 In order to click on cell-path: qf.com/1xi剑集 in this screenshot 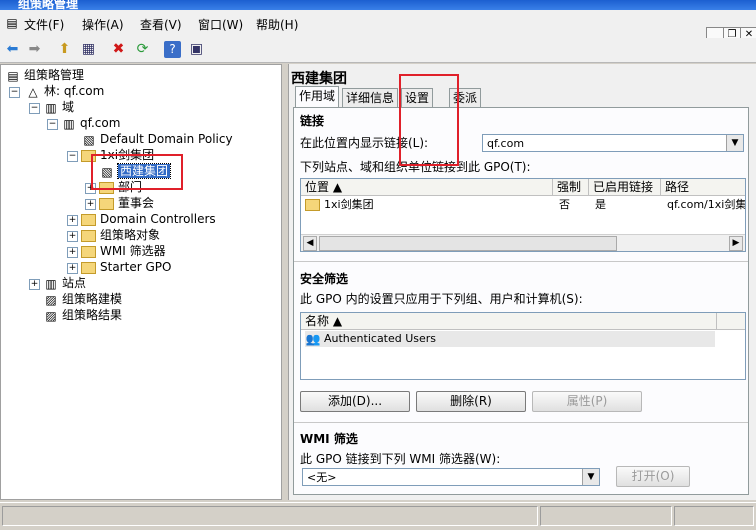, I will do `click(706, 204)`.